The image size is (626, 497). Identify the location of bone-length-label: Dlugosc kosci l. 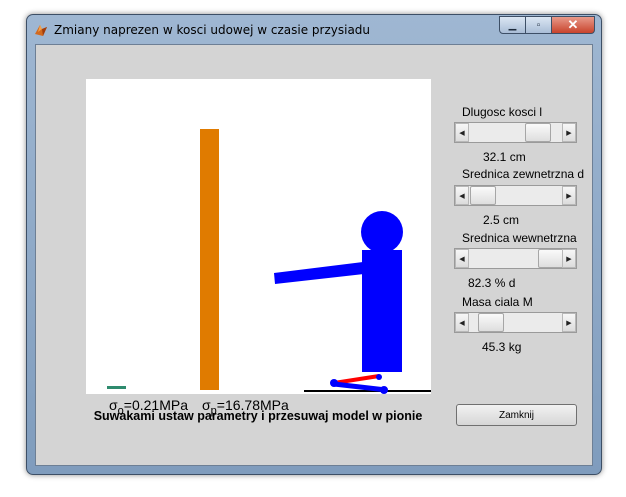
(502, 112).